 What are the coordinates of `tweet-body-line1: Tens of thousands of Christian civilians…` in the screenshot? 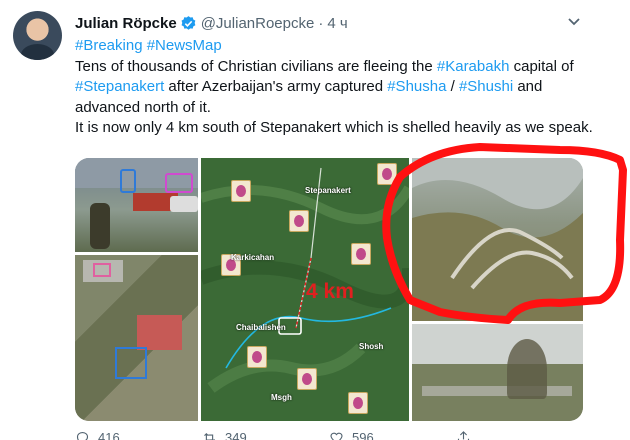 It's located at (335, 88).